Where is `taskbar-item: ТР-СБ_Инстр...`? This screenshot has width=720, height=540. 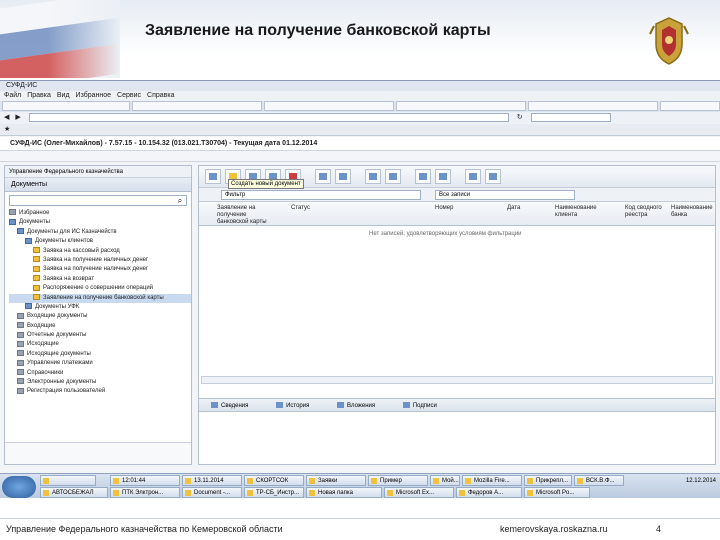 taskbar-item: ТР-СБ_Инстр... is located at coordinates (274, 492).